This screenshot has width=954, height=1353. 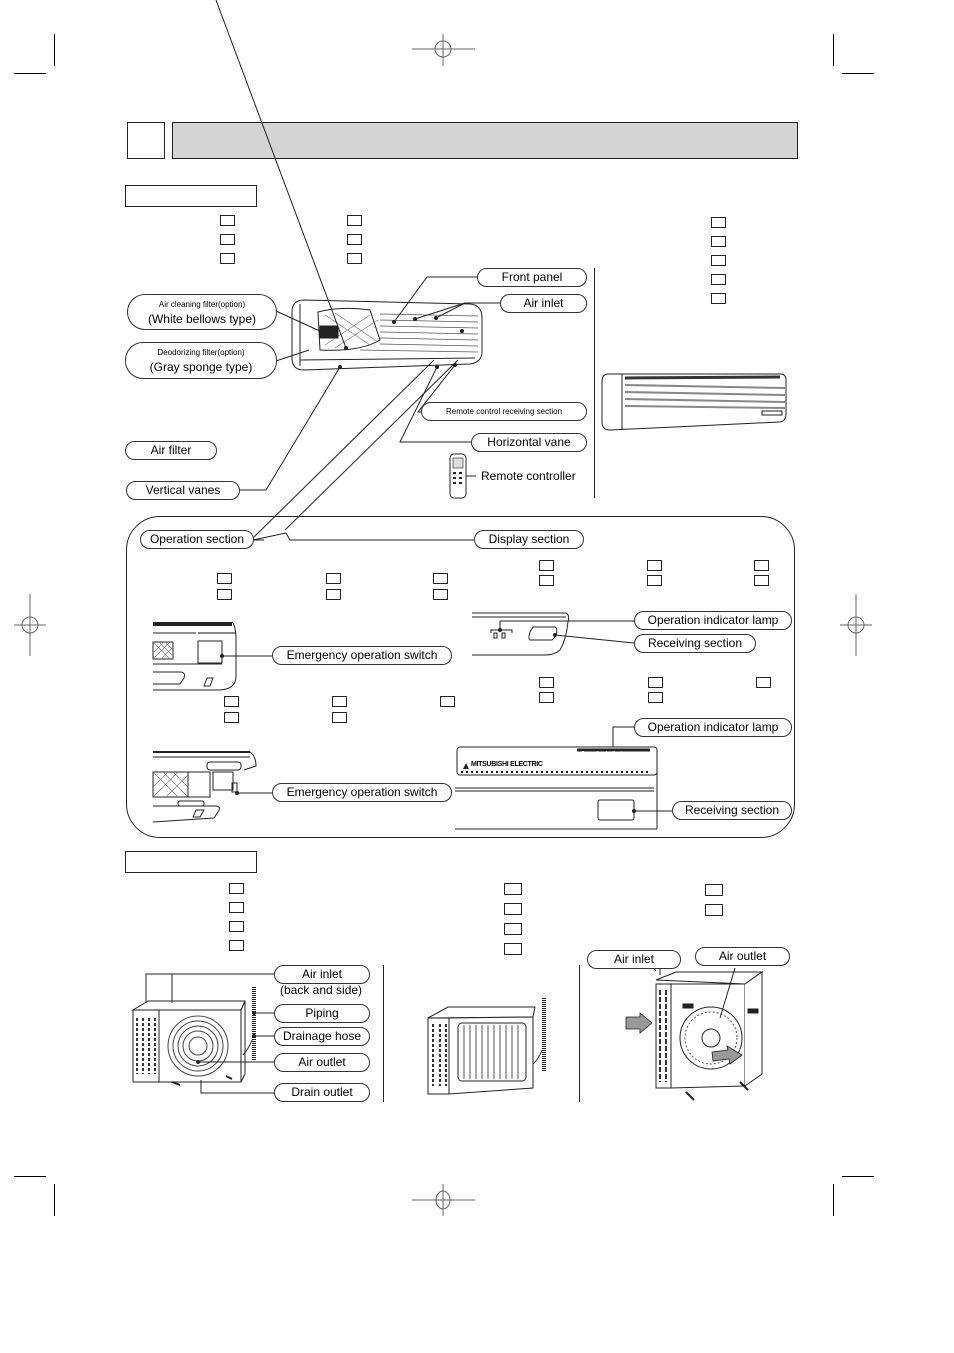 I want to click on operation-indicator-caption: Operation Indicator, so click(x=604, y=754).